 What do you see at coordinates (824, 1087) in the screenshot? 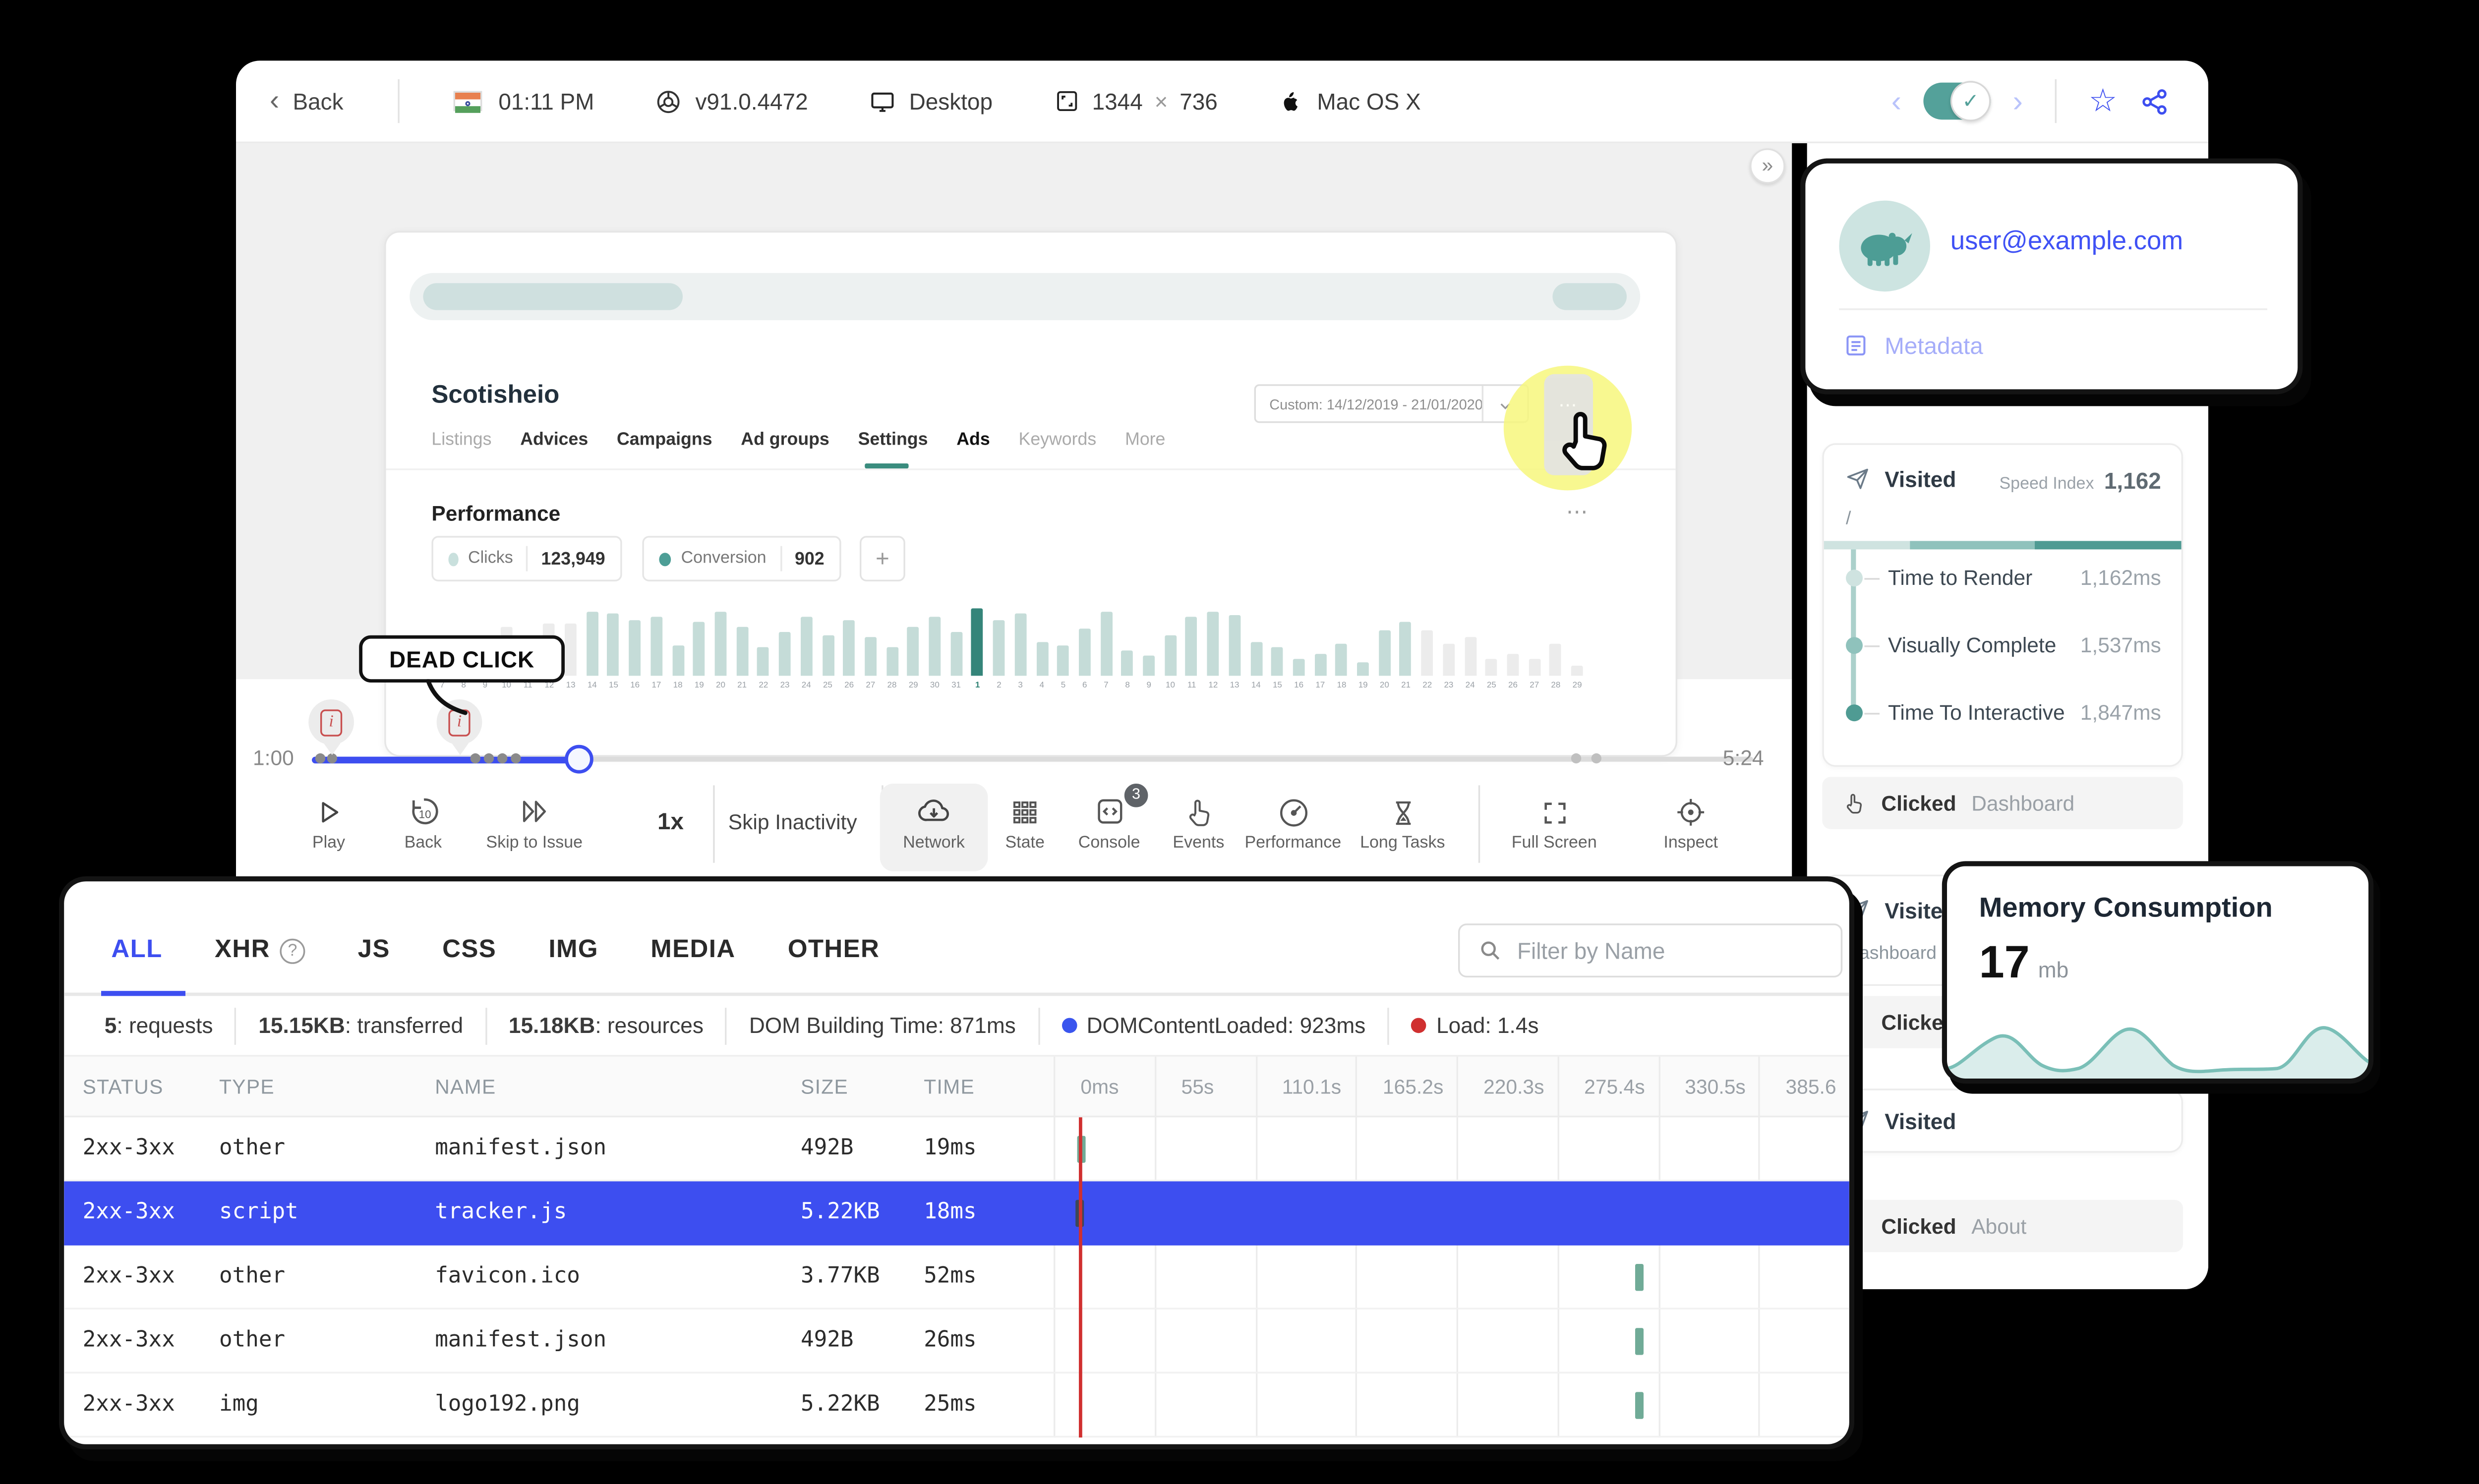
I see `column-size: SIZE` at bounding box center [824, 1087].